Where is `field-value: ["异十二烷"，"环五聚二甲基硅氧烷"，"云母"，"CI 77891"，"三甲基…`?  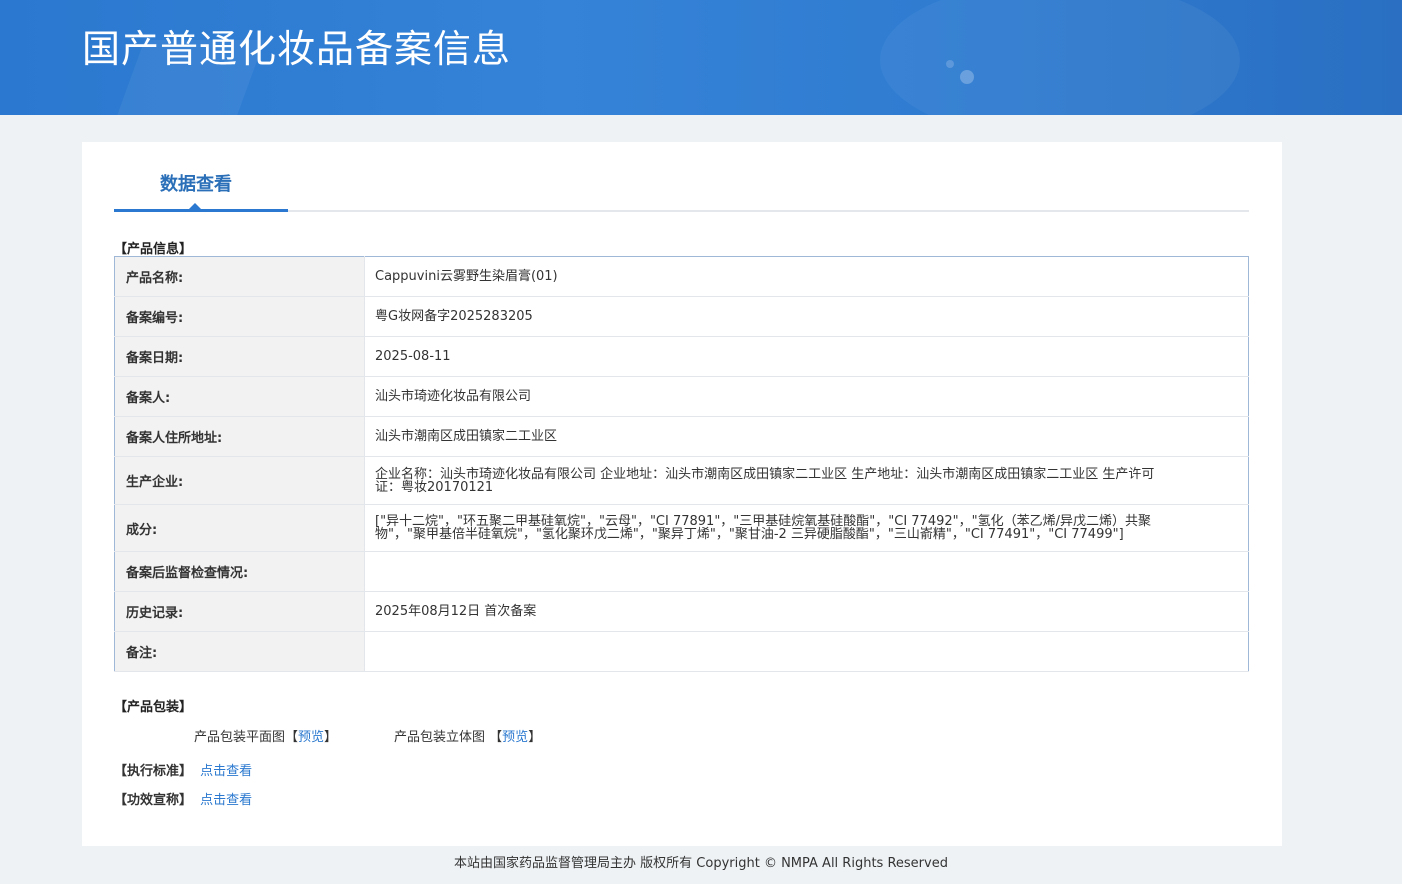 field-value: ["异十二烷"，"环五聚二甲基硅氧烷"，"云母"，"CI 77891"，"三甲基… is located at coordinates (806, 528).